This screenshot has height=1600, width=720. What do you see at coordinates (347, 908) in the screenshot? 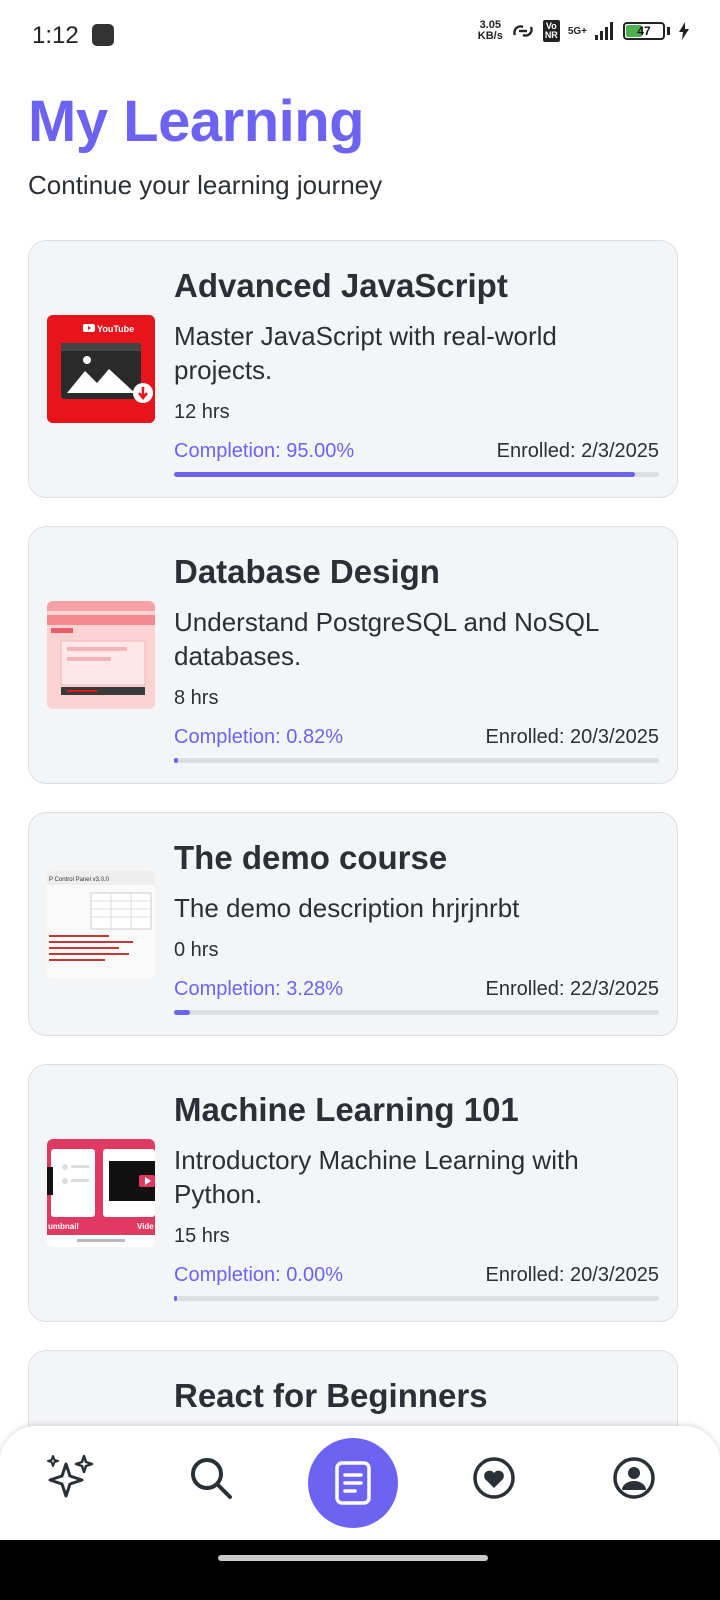
I see `course-description: The demo description hrjrjnrbt` at bounding box center [347, 908].